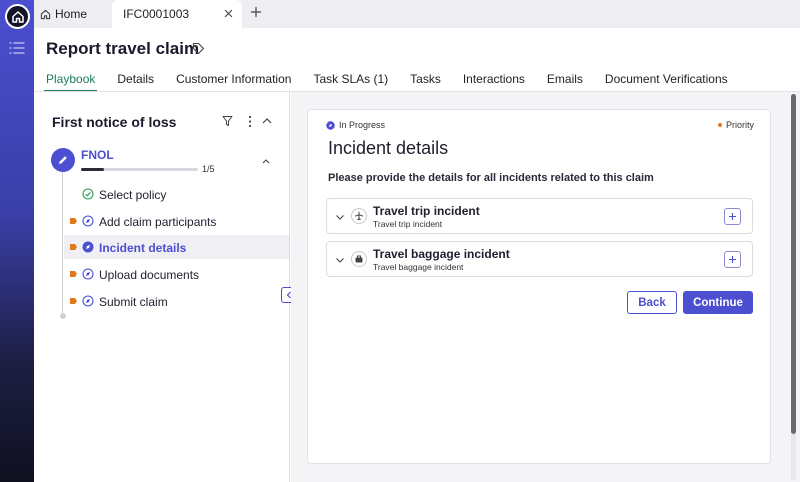 Image resolution: width=800 pixels, height=482 pixels. What do you see at coordinates (93, 169) in the screenshot?
I see `stage-progress-fill` at bounding box center [93, 169].